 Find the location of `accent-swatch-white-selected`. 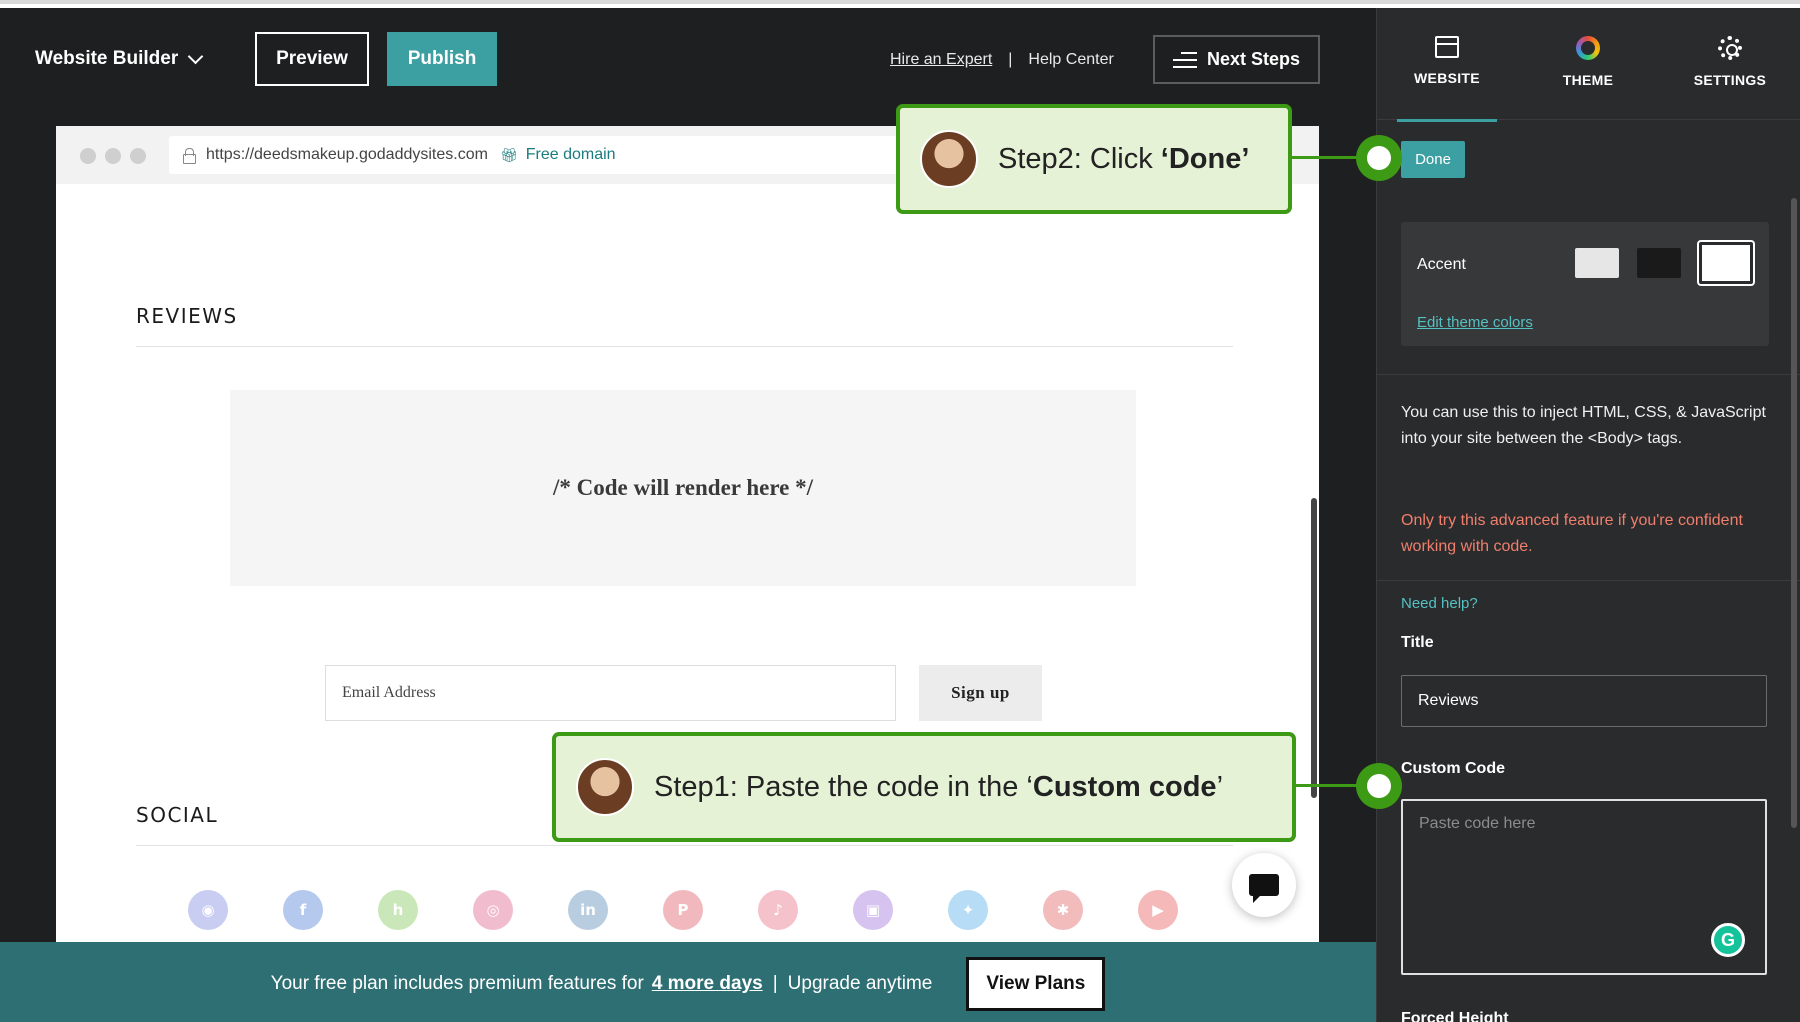

accent-swatch-white-selected is located at coordinates (1726, 263).